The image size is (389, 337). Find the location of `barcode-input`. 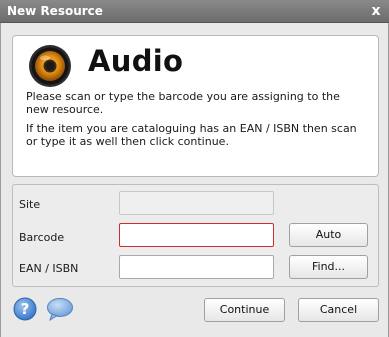

barcode-input is located at coordinates (196, 235).